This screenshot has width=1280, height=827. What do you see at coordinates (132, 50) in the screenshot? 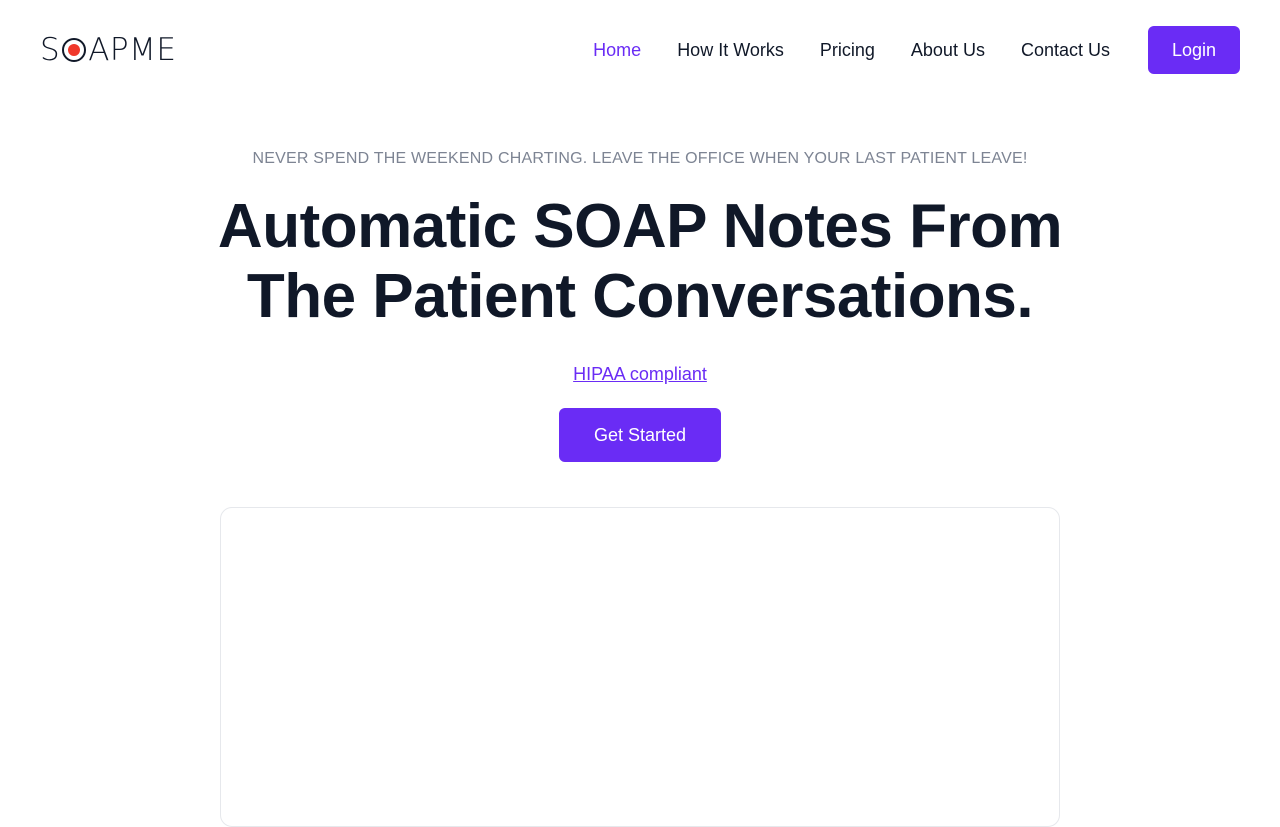
I see `logo-suffix: APME` at bounding box center [132, 50].